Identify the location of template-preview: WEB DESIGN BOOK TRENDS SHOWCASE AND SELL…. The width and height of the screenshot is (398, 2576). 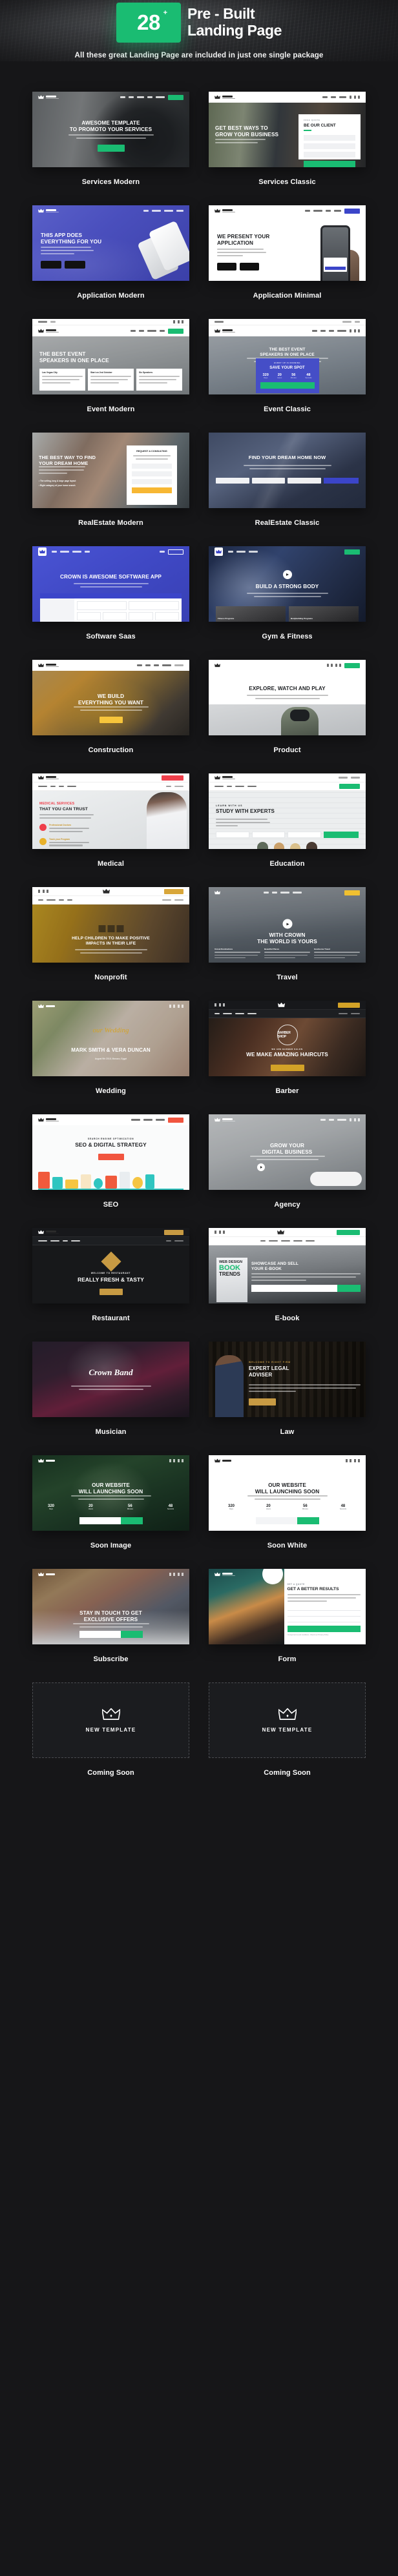
(287, 1265).